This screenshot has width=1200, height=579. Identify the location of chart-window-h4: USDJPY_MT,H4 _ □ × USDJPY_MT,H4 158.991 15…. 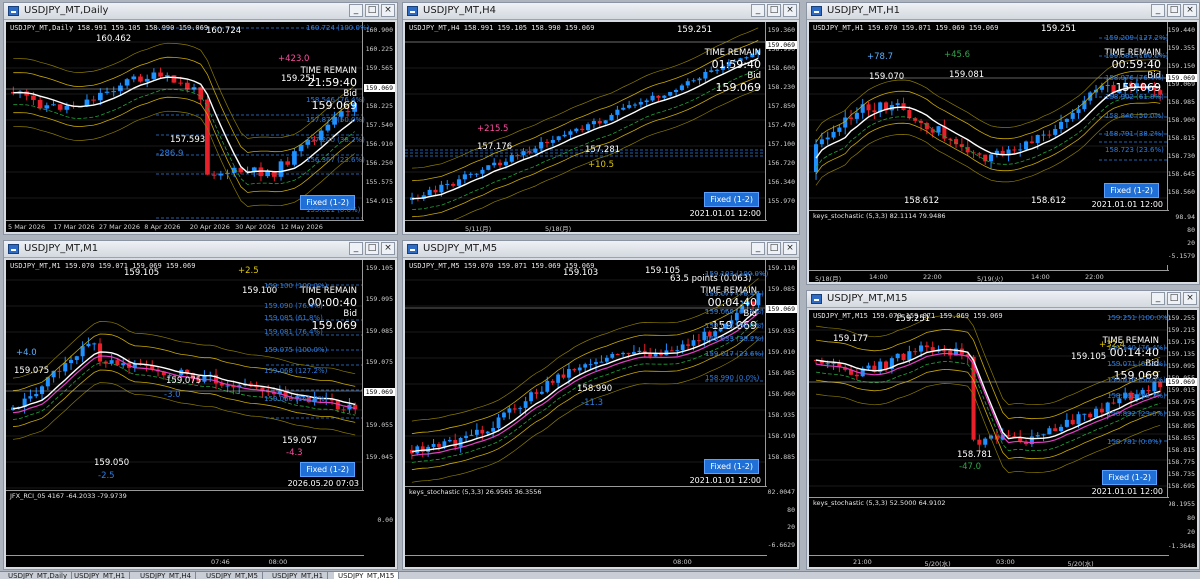
(601, 118).